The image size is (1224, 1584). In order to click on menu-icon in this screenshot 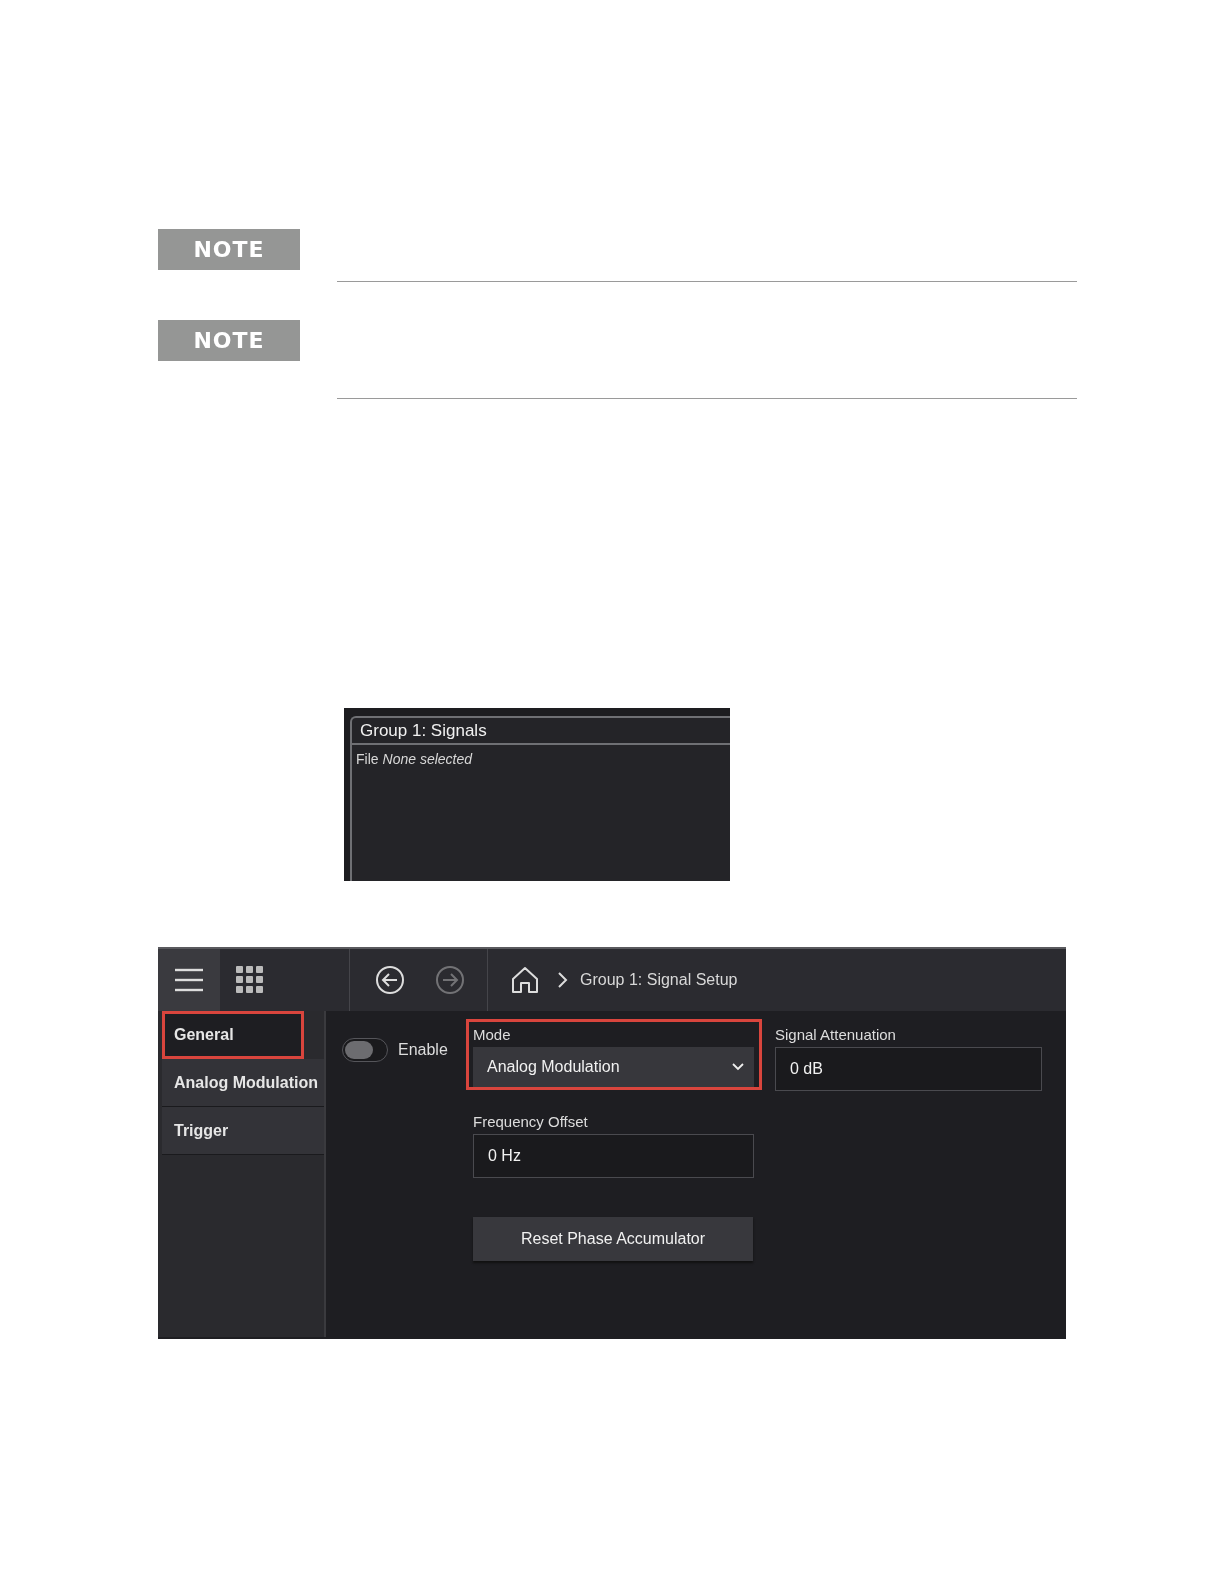, I will do `click(189, 980)`.